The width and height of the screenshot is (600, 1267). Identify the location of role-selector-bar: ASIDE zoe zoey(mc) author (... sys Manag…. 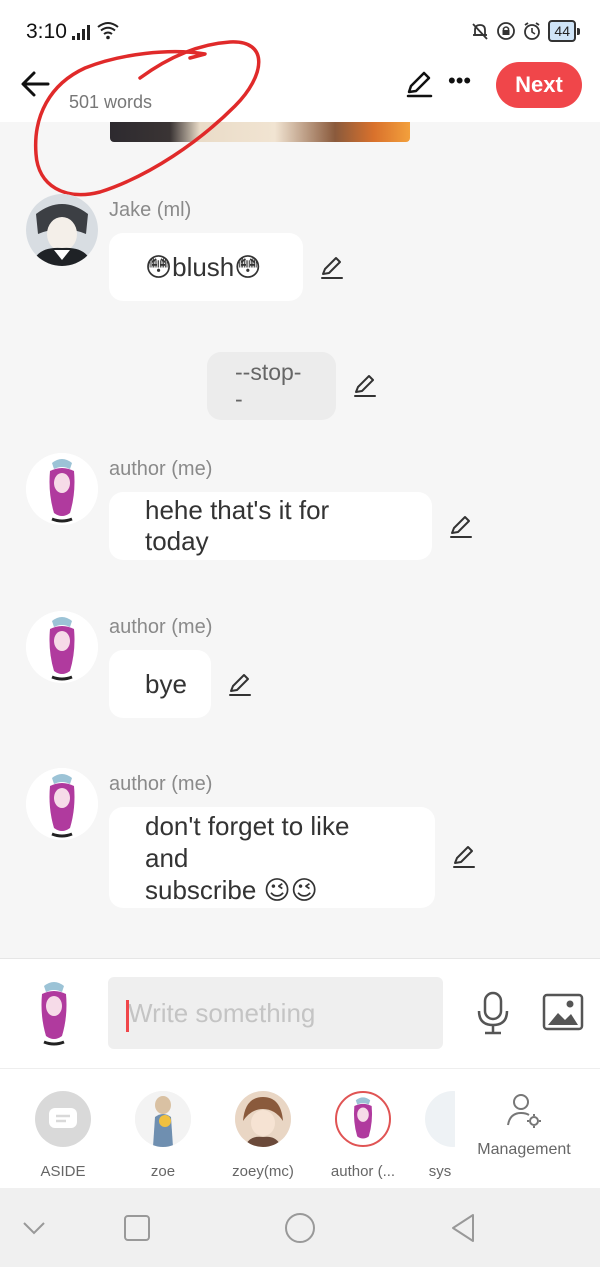
(300, 1128).